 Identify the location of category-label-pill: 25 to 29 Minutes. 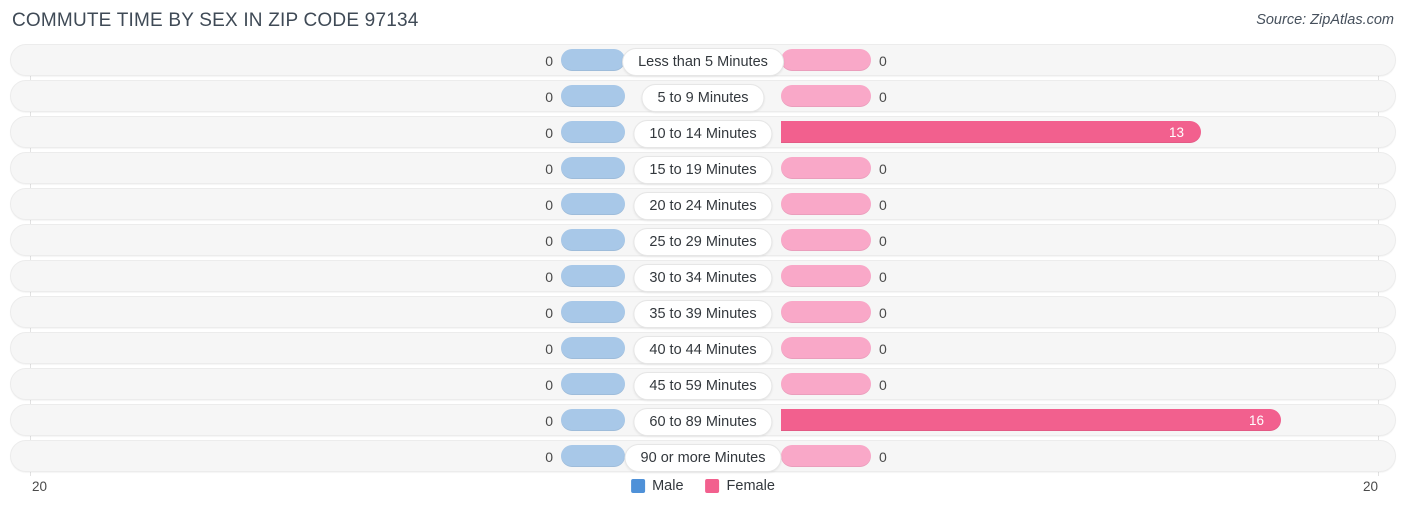
(703, 242).